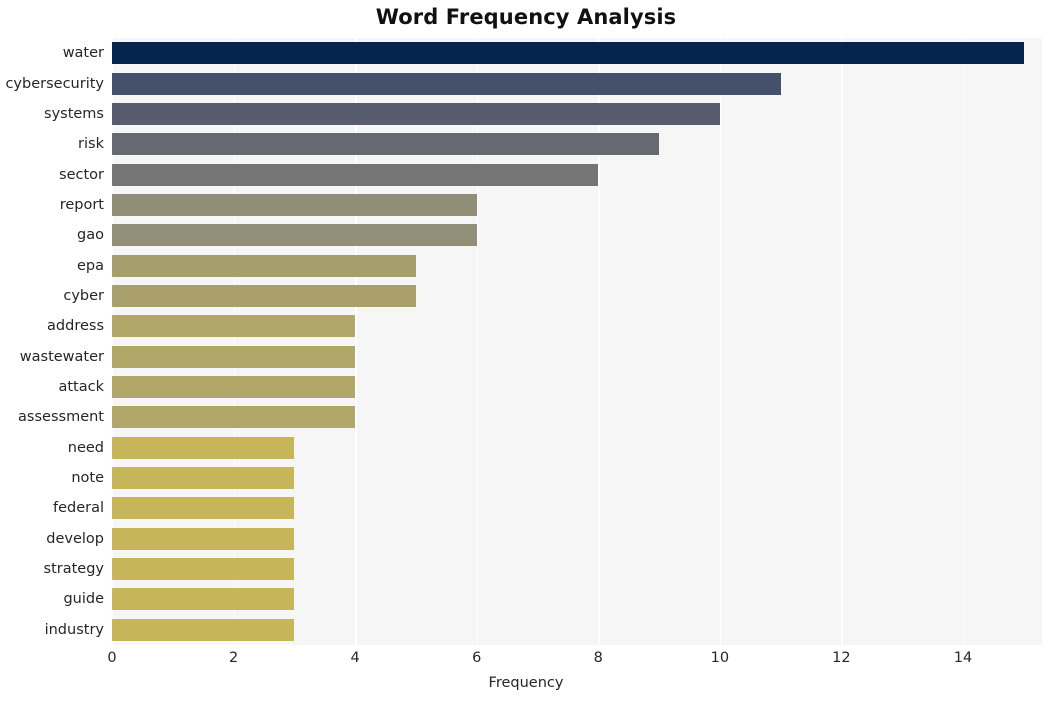 Image resolution: width=1052 pixels, height=701 pixels. I want to click on y-axis-tick-label: cyber, so click(83, 295).